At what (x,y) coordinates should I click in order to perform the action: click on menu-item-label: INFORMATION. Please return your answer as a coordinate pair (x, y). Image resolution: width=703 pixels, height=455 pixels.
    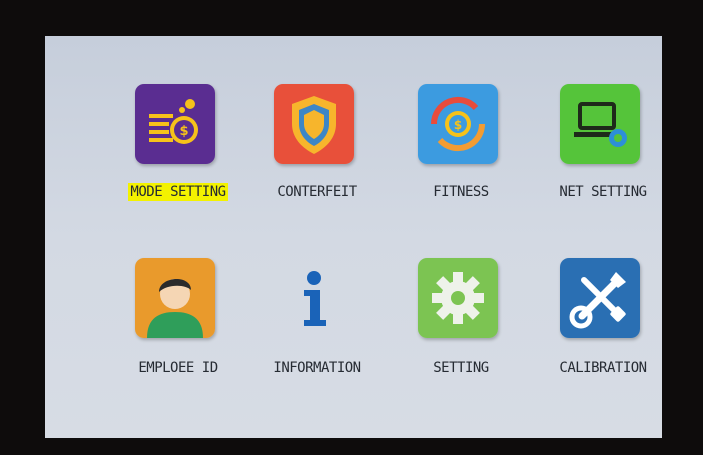
    Looking at the image, I should click on (317, 368).